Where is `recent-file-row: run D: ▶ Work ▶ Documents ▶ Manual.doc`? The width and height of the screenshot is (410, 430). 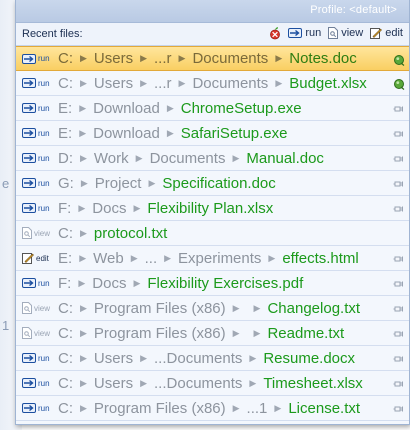 recent-file-row: run D: ▶ Work ▶ Documents ▶ Manual.doc is located at coordinates (212, 158).